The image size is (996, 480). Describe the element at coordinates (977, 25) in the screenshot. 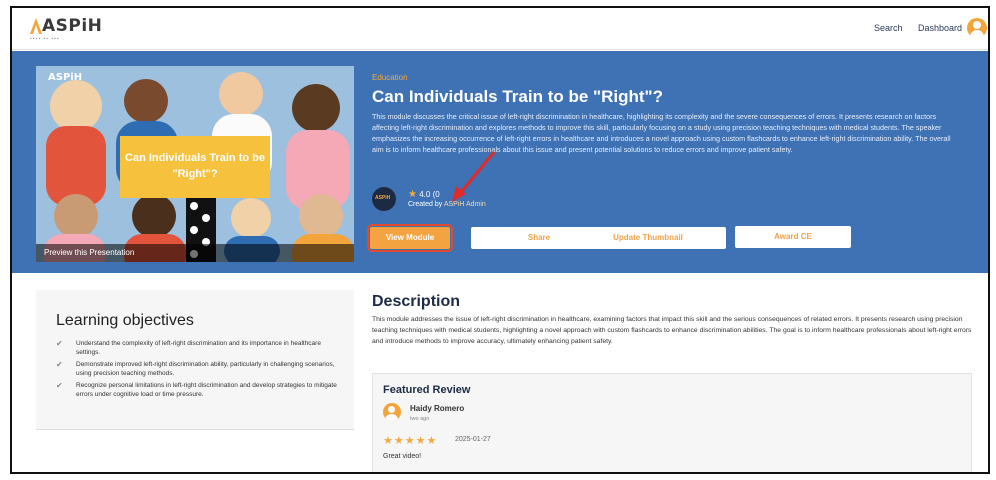

I see `avatar-head` at that location.